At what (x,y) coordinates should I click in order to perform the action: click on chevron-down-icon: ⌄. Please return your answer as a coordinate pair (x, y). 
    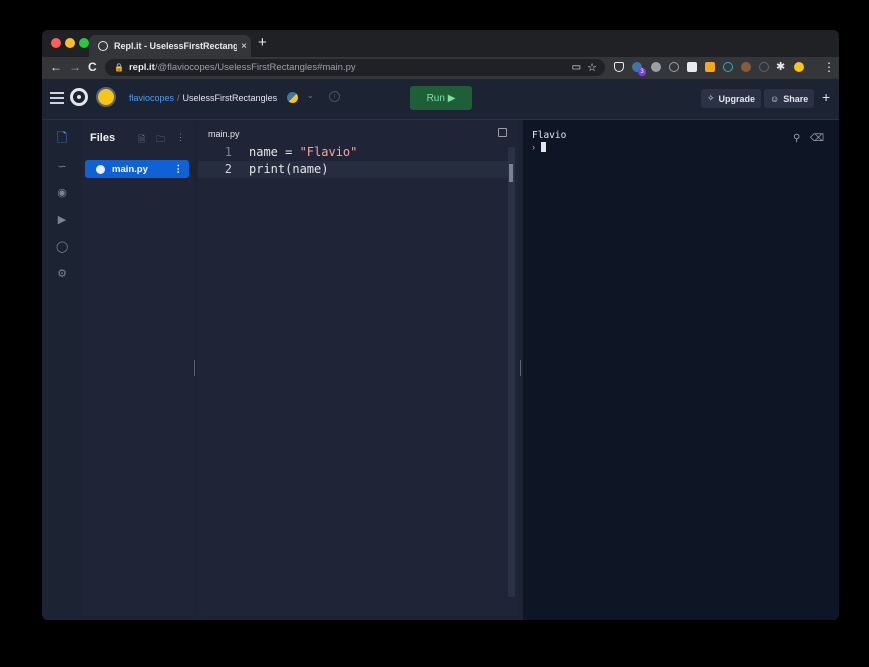
    Looking at the image, I should click on (310, 95).